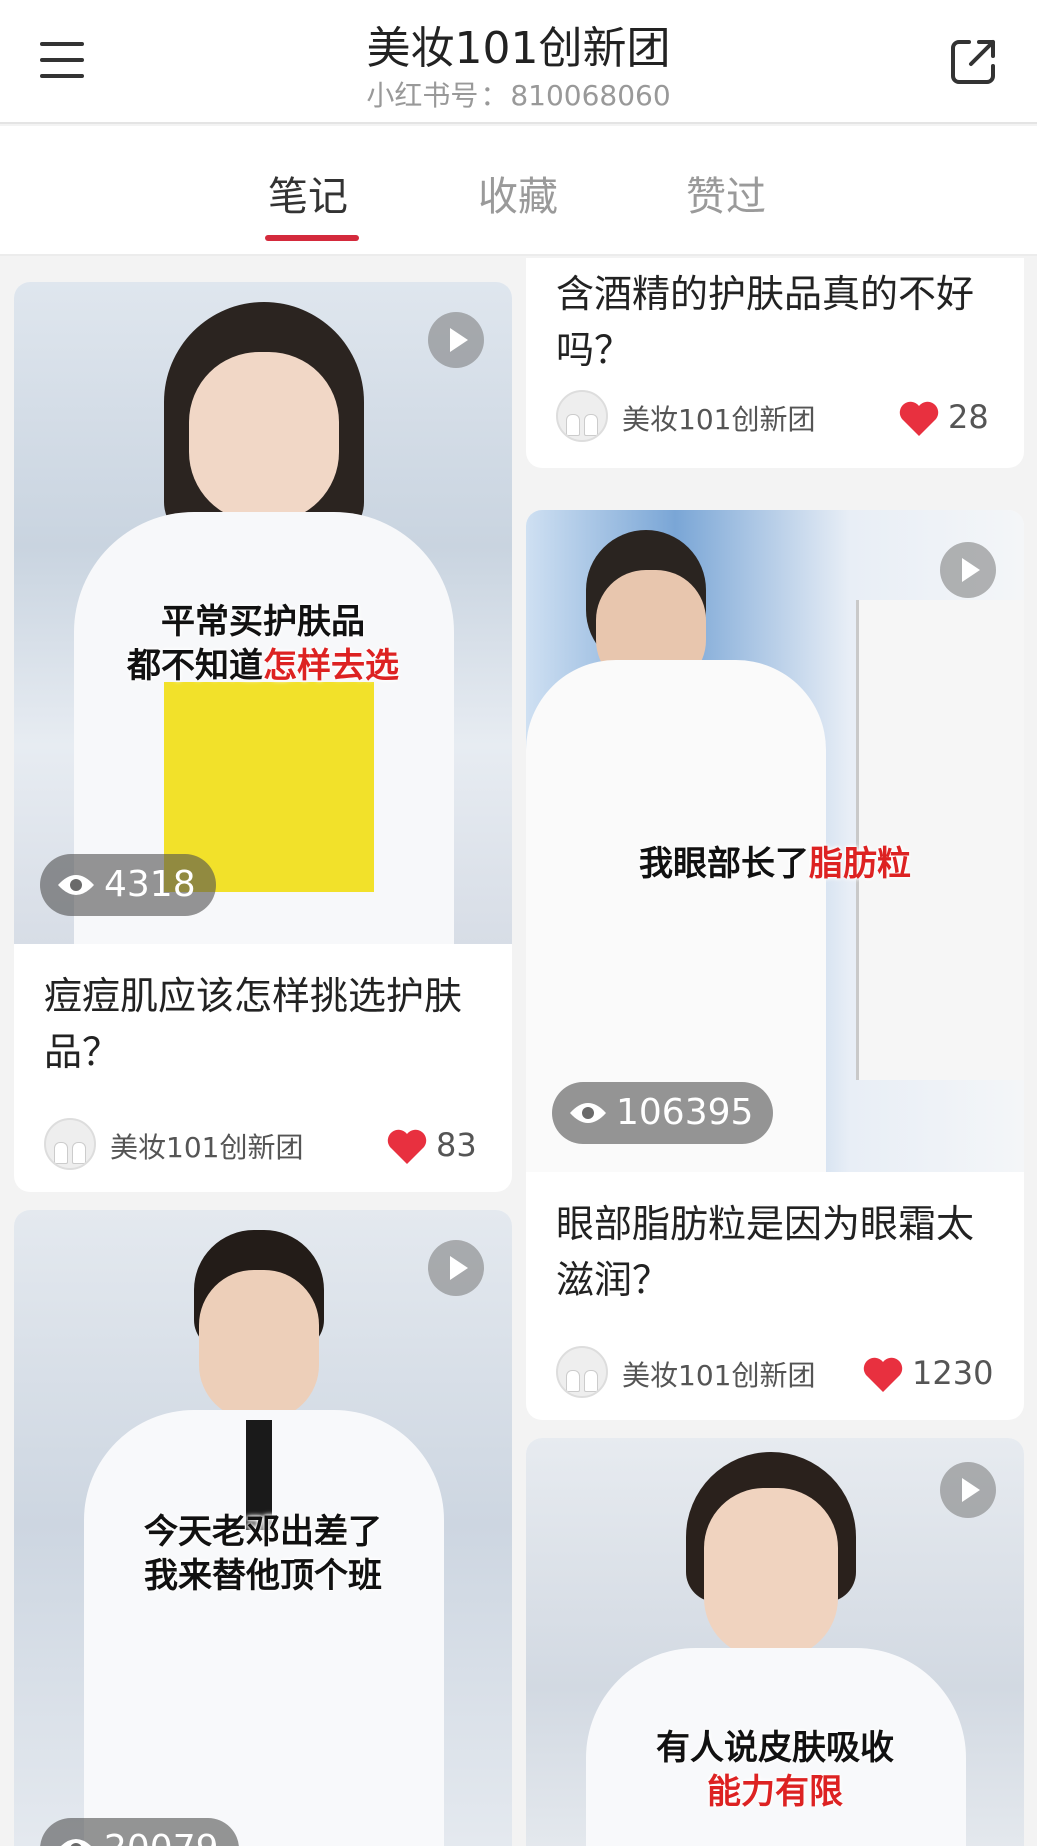 The width and height of the screenshot is (1037, 1846). I want to click on account-label: 小红书号, so click(422, 95).